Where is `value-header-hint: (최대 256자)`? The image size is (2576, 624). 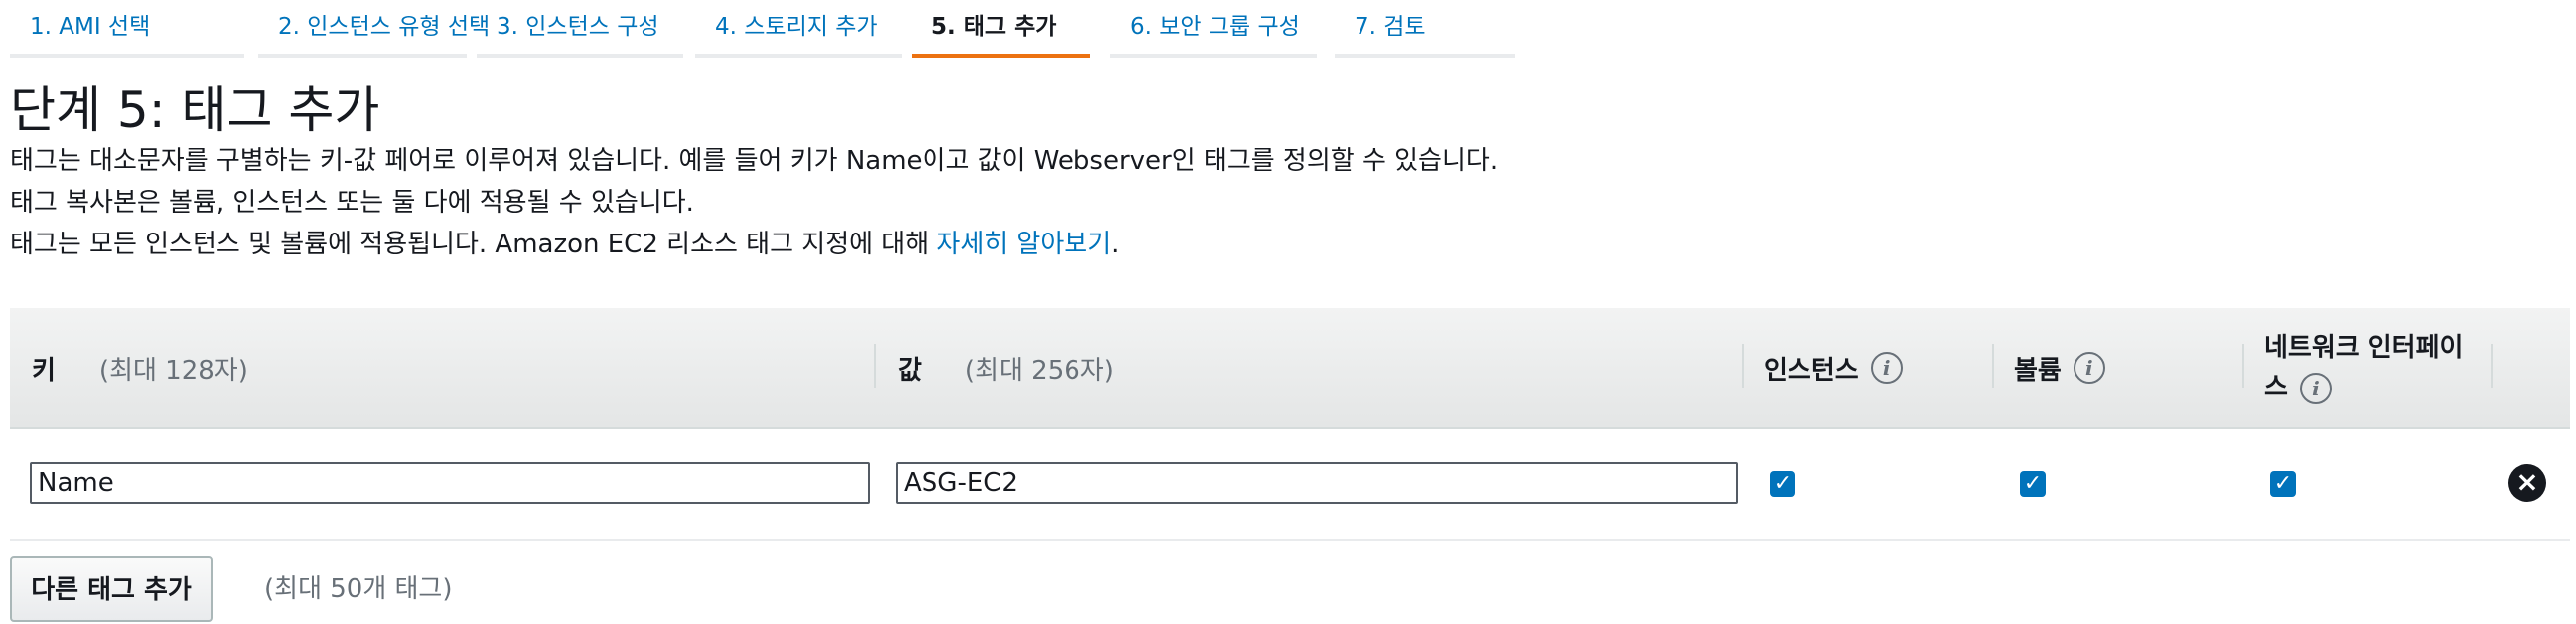
value-header-hint: (최대 256자) is located at coordinates (1039, 370).